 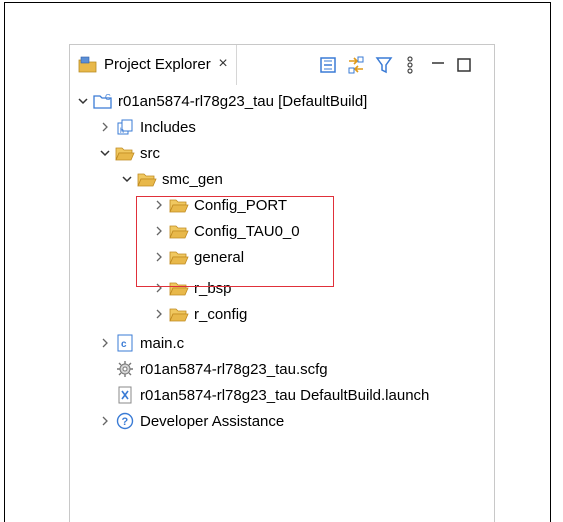 What do you see at coordinates (410, 65) in the screenshot?
I see `view-menu-icon` at bounding box center [410, 65].